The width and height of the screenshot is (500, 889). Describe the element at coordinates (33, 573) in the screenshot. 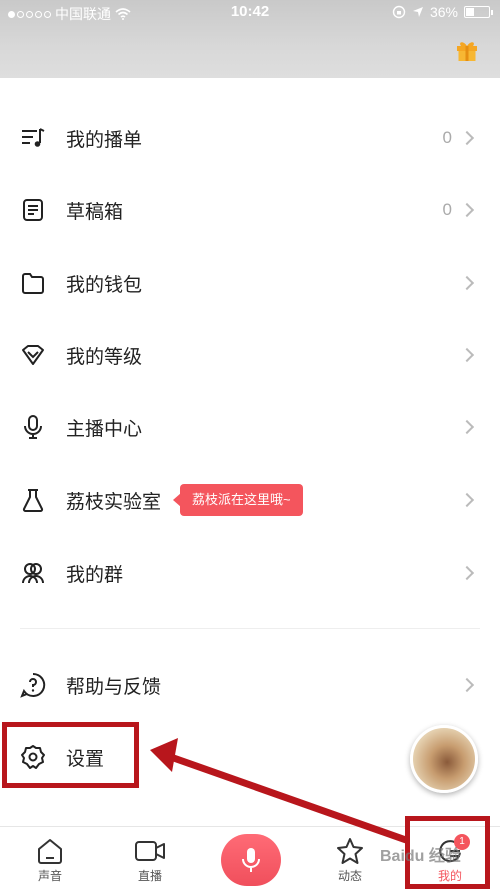

I see `group-icon` at that location.